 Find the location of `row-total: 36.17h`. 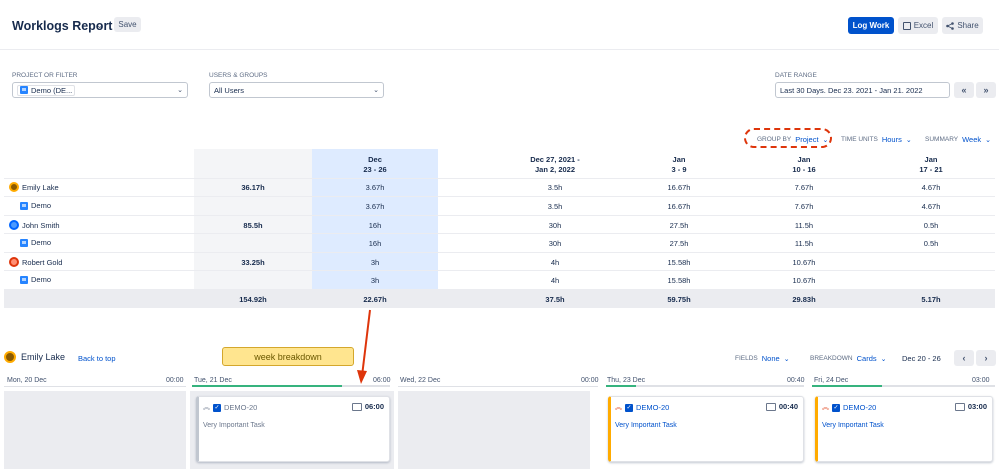

row-total: 36.17h is located at coordinates (253, 187).